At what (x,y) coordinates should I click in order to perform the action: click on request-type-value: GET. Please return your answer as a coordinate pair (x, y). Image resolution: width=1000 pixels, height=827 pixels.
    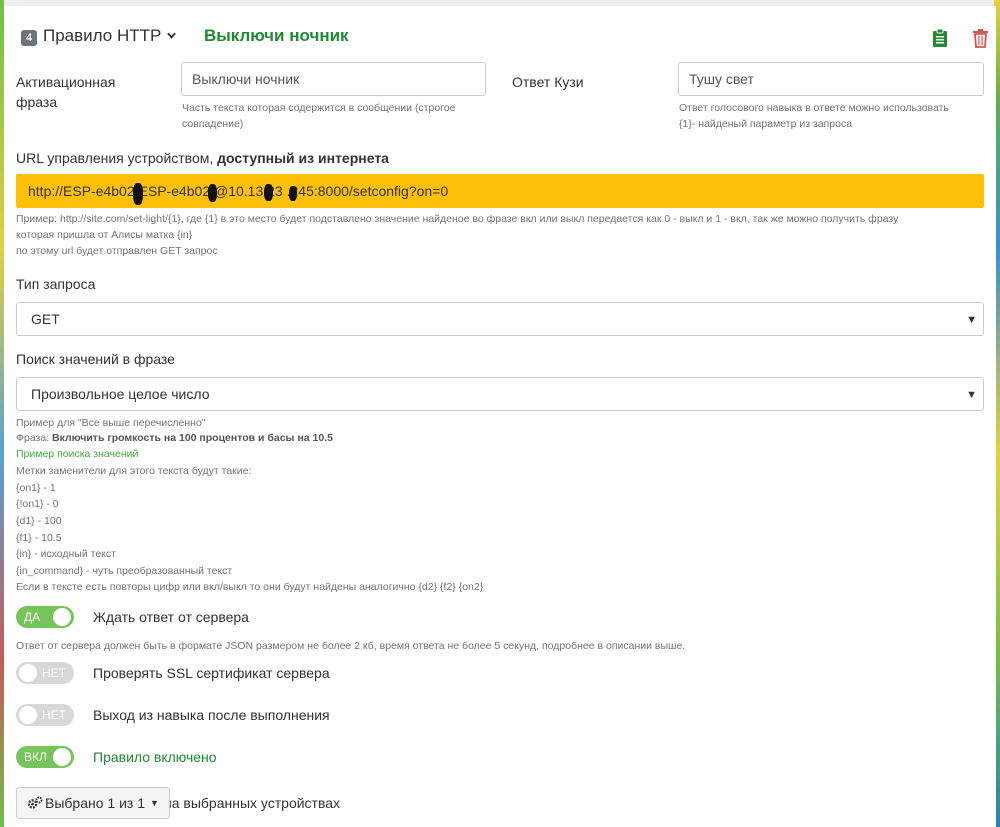
    Looking at the image, I should click on (45, 319).